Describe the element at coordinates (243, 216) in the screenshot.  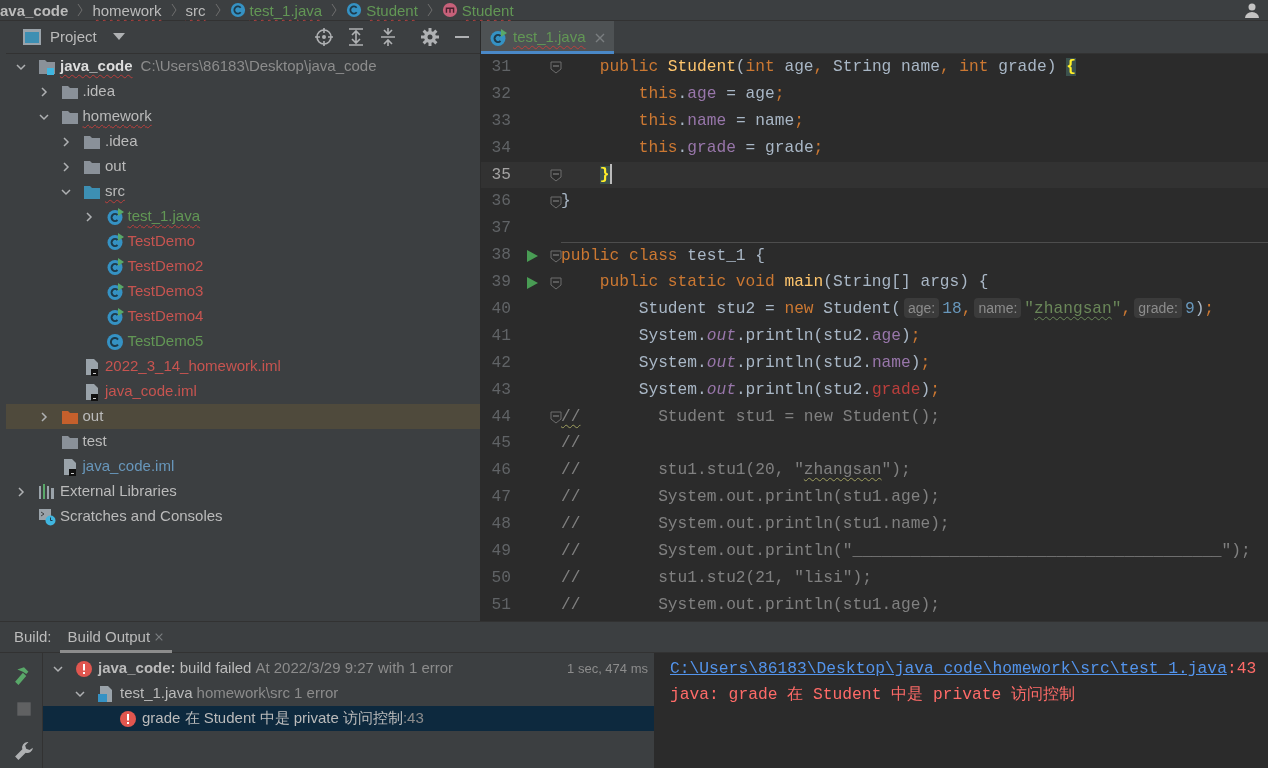
I see `tree-item: test_1.java` at that location.